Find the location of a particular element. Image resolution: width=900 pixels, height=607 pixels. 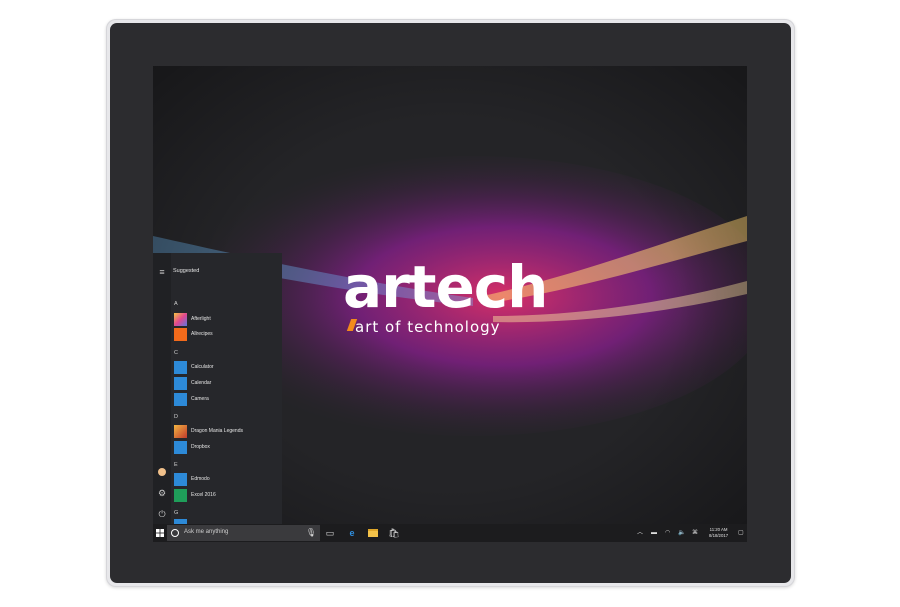

app-item-calculator: Calculator is located at coordinates (226, 367).